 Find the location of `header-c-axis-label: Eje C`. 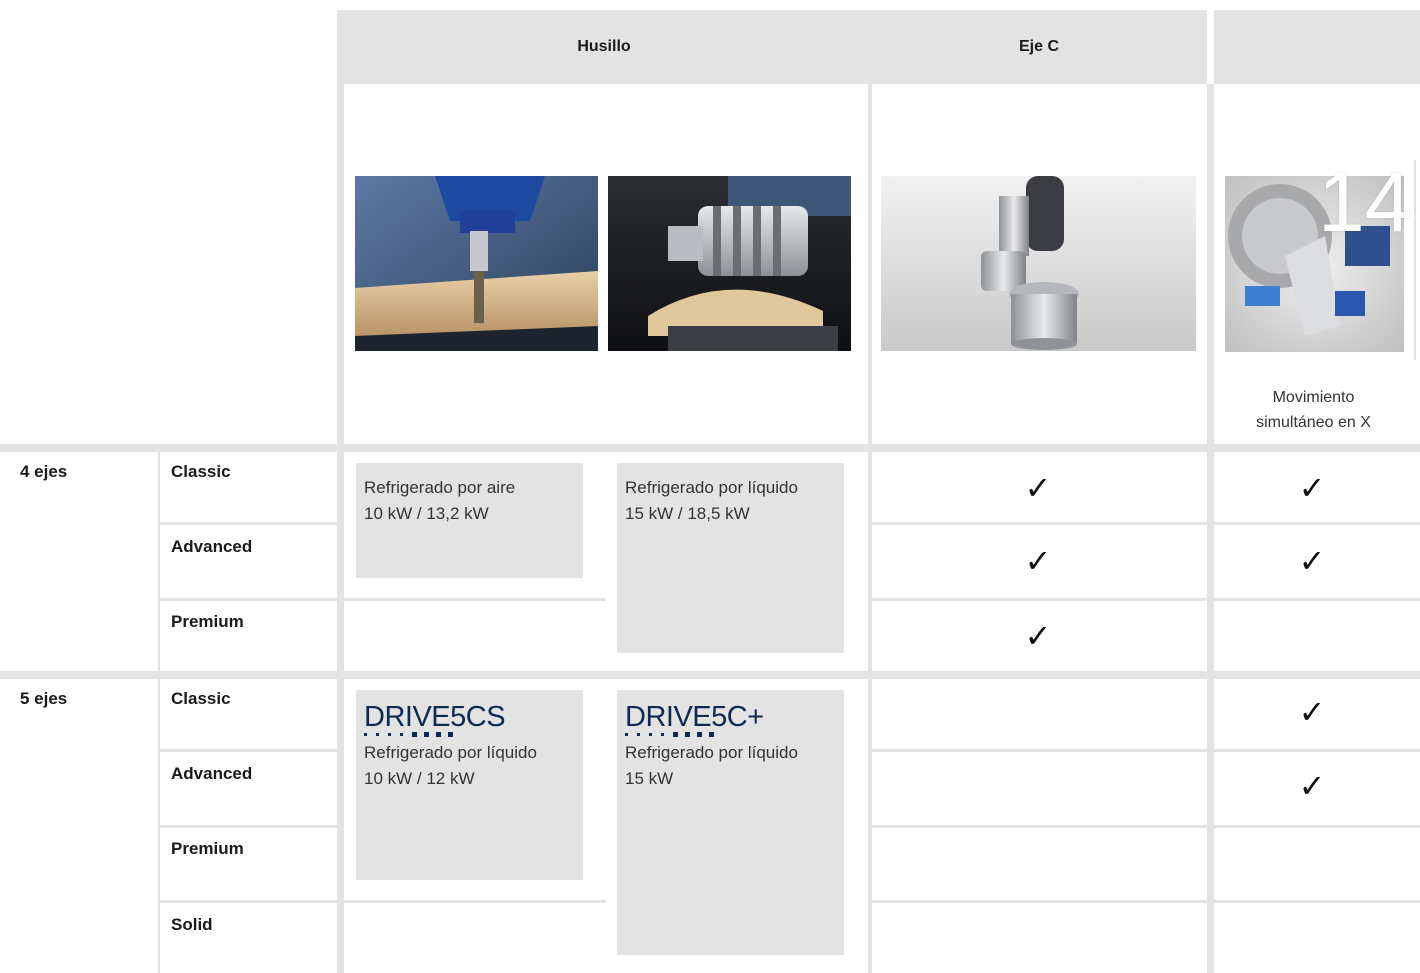

header-c-axis-label: Eje C is located at coordinates (1038, 46).